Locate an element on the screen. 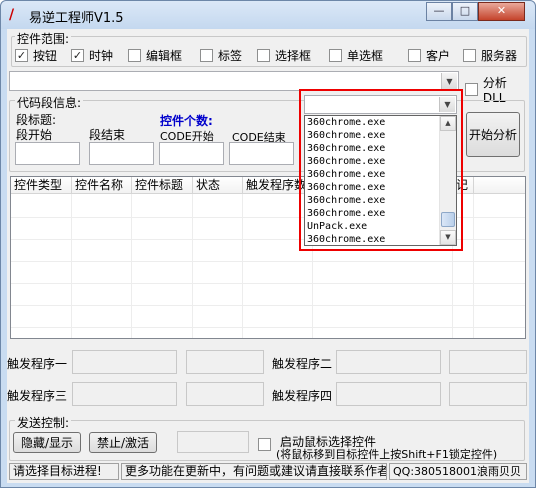 The height and width of the screenshot is (488, 536). send-value-field is located at coordinates (213, 442).